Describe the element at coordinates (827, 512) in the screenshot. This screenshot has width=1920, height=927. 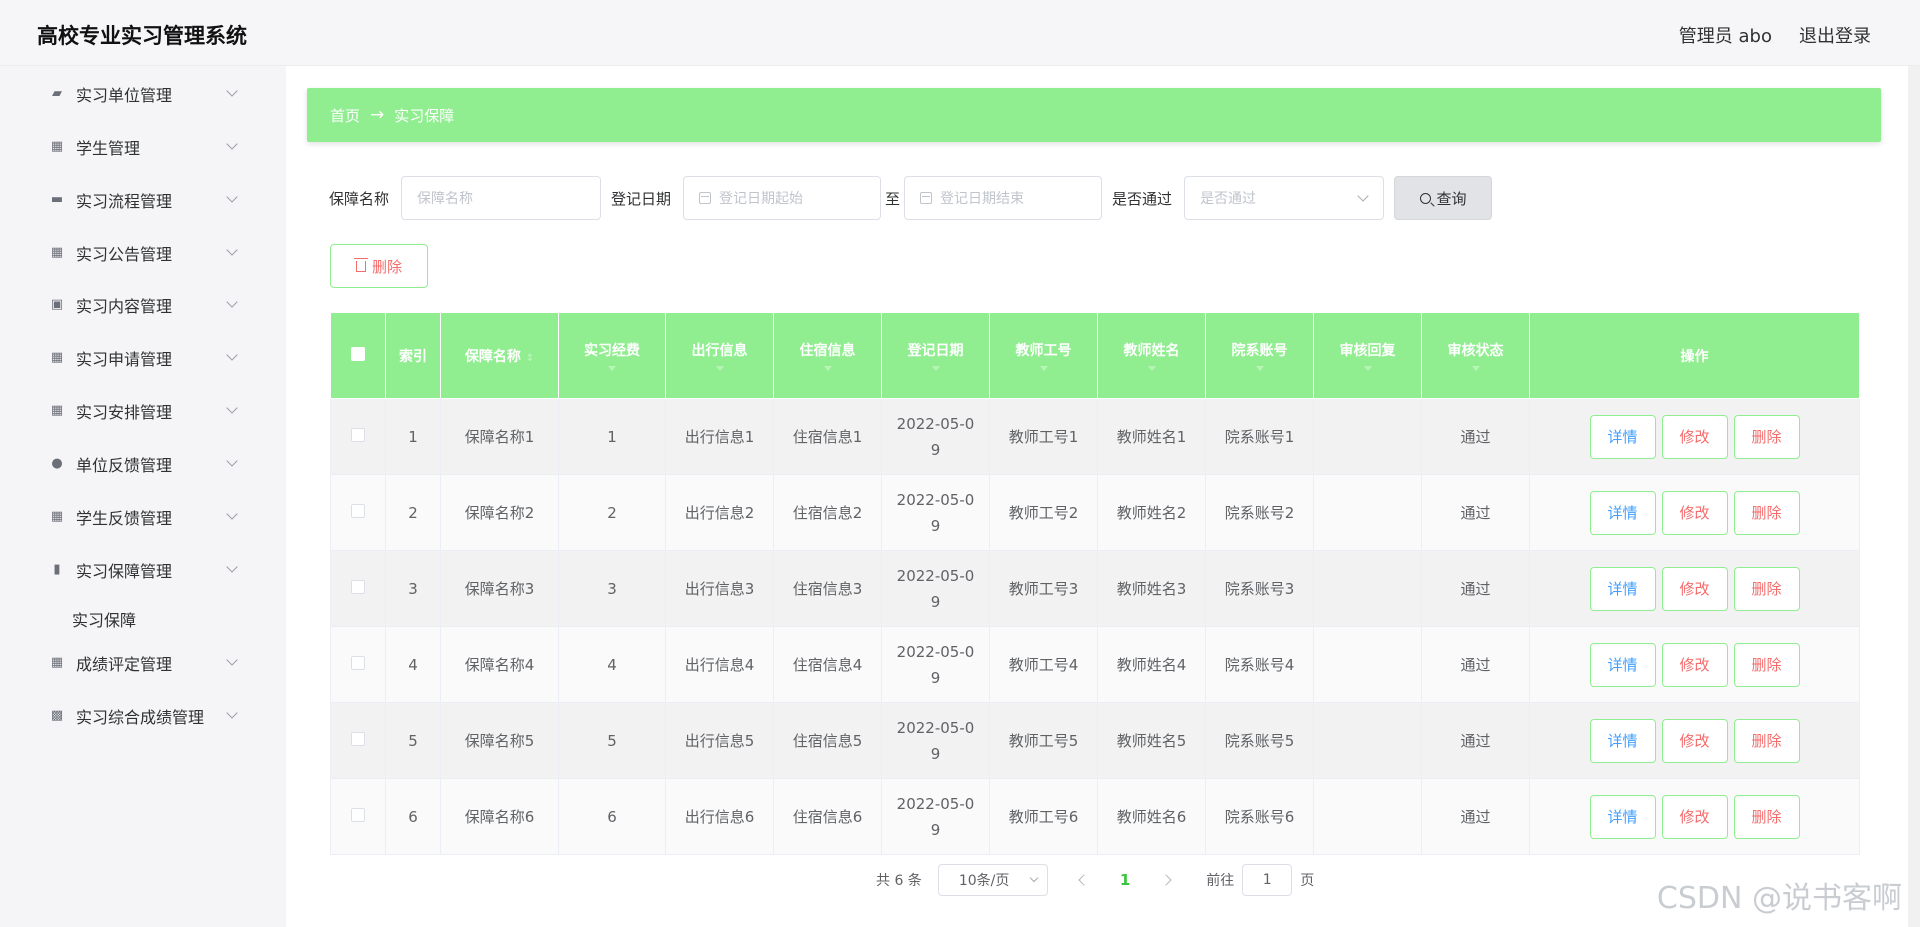
I see `cell-lodging: 住宿信息2` at that location.